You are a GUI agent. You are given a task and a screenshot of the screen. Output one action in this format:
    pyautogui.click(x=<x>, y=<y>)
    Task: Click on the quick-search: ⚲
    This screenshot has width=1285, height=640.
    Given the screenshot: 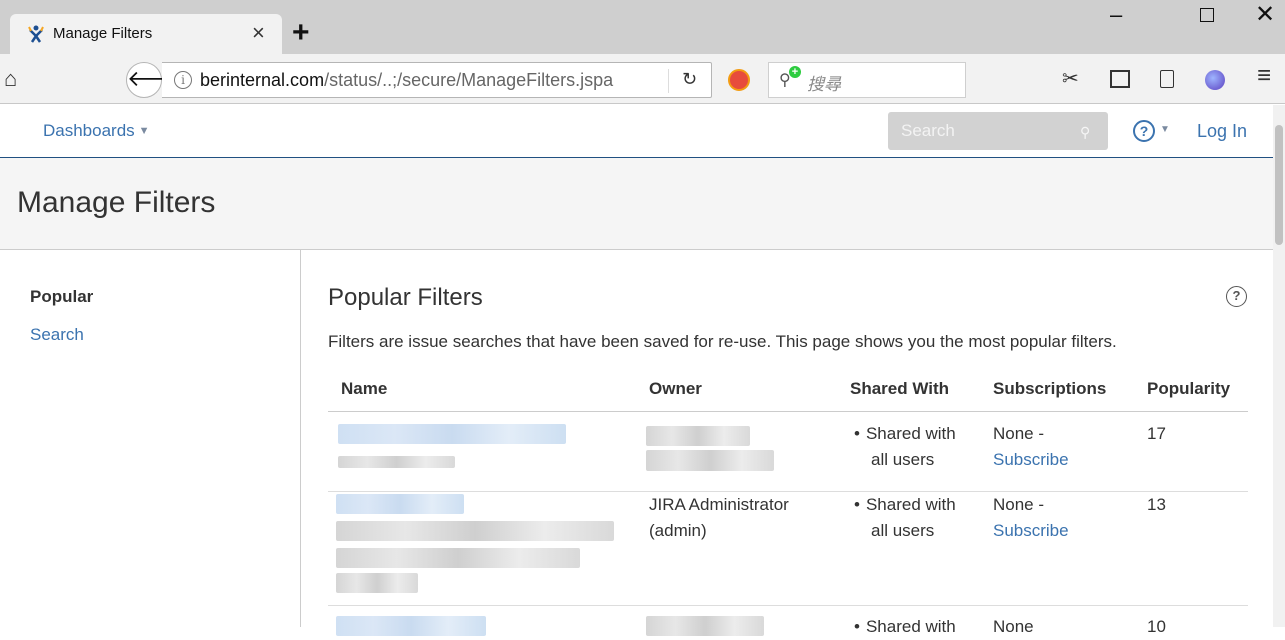 What is the action you would take?
    pyautogui.click(x=998, y=131)
    